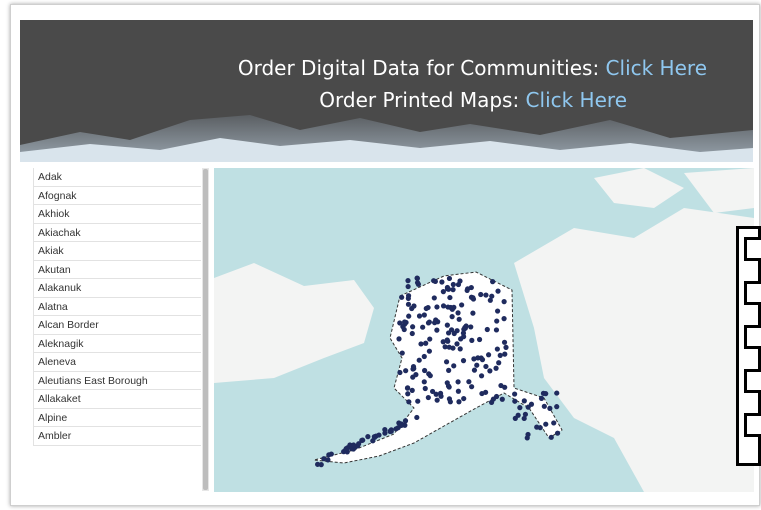 Image resolution: width=761 pixels, height=510 pixels. Describe the element at coordinates (117, 380) in the screenshot. I see `list-item: Aleutians East Borough` at that location.